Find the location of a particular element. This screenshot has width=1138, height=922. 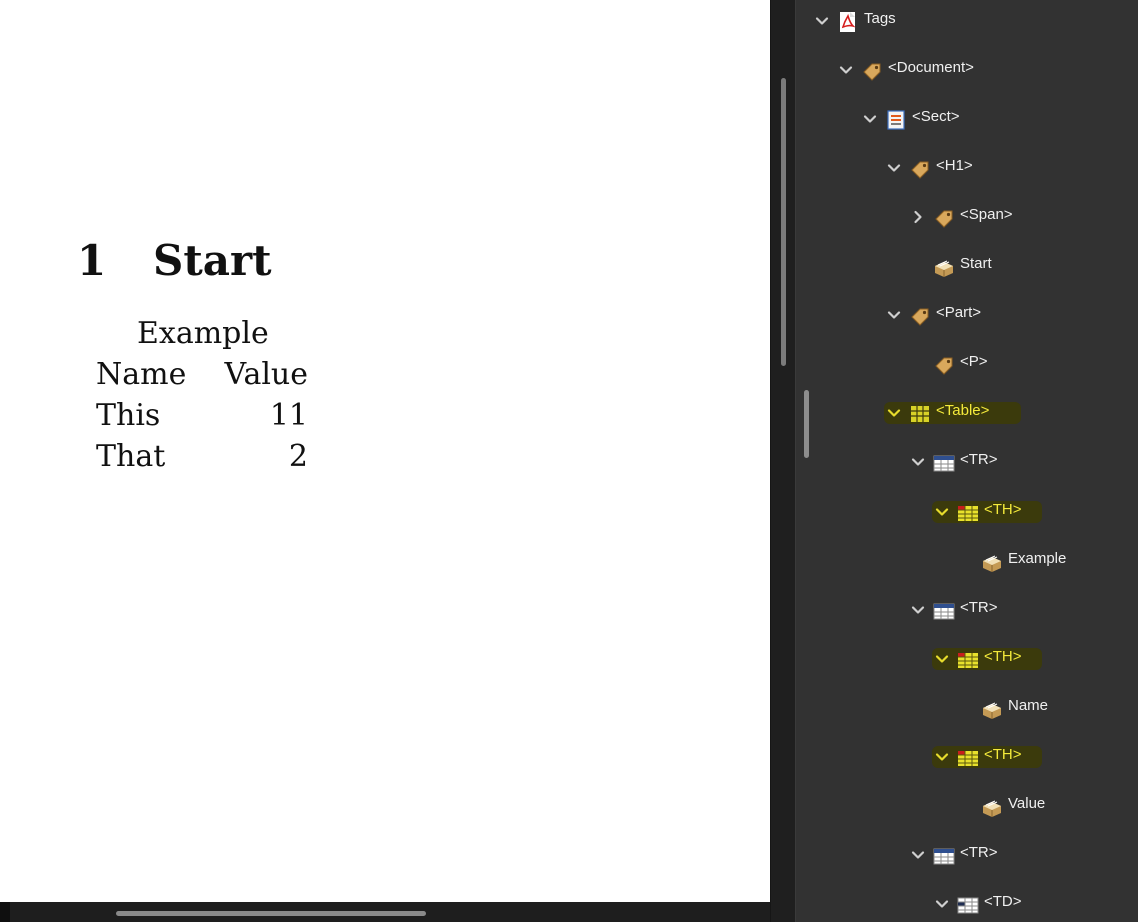

tag-tree-node: <Table> is located at coordinates (967, 413).